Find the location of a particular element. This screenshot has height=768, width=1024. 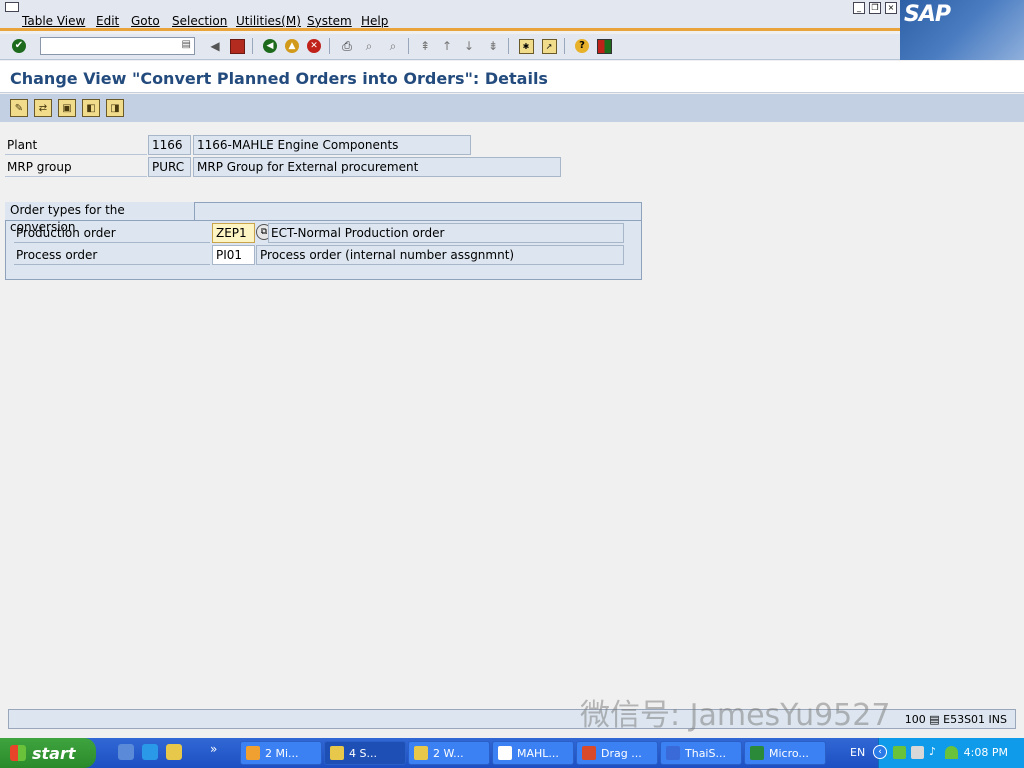

plant-value: 1166 is located at coordinates (169, 145).